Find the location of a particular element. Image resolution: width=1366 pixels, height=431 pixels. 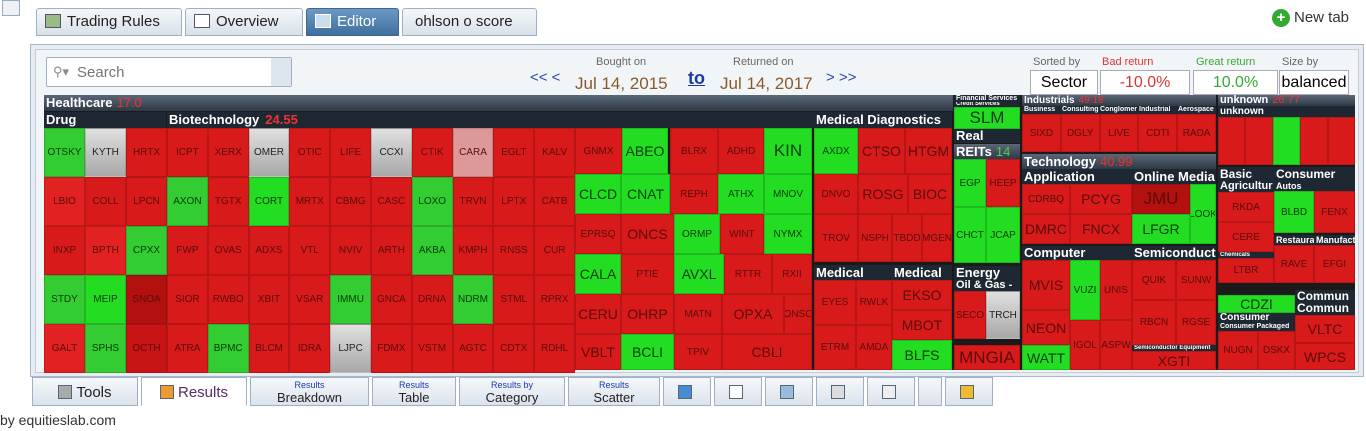

ticker-agtc: AGTC is located at coordinates (473, 348).